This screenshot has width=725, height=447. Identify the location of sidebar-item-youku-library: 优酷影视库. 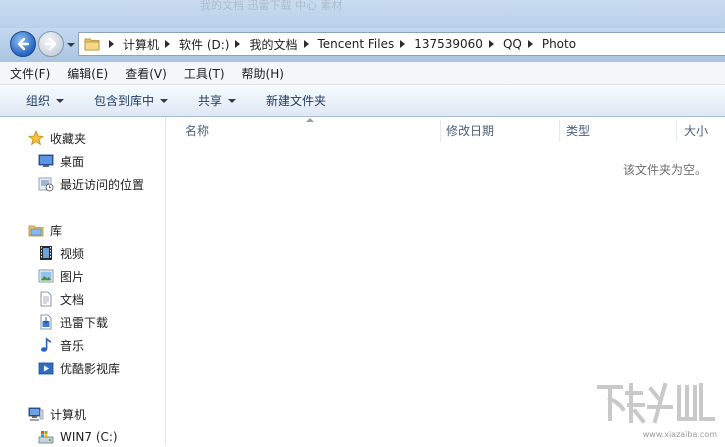
(79, 368).